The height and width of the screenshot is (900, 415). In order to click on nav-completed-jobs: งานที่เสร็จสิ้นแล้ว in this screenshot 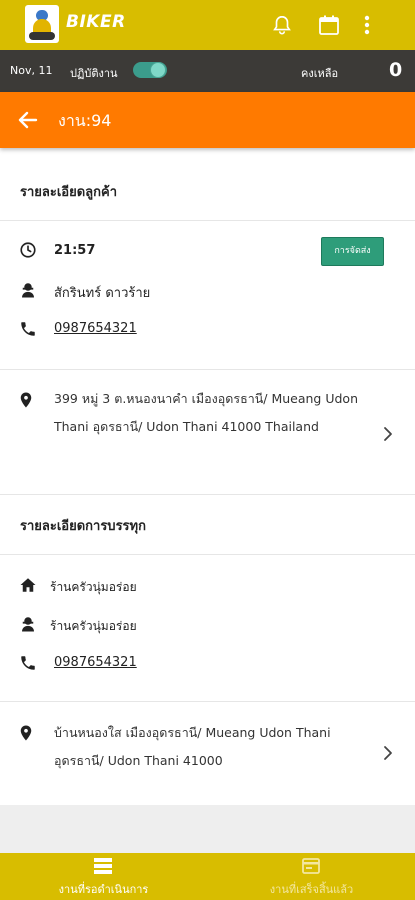, I will do `click(311, 876)`.